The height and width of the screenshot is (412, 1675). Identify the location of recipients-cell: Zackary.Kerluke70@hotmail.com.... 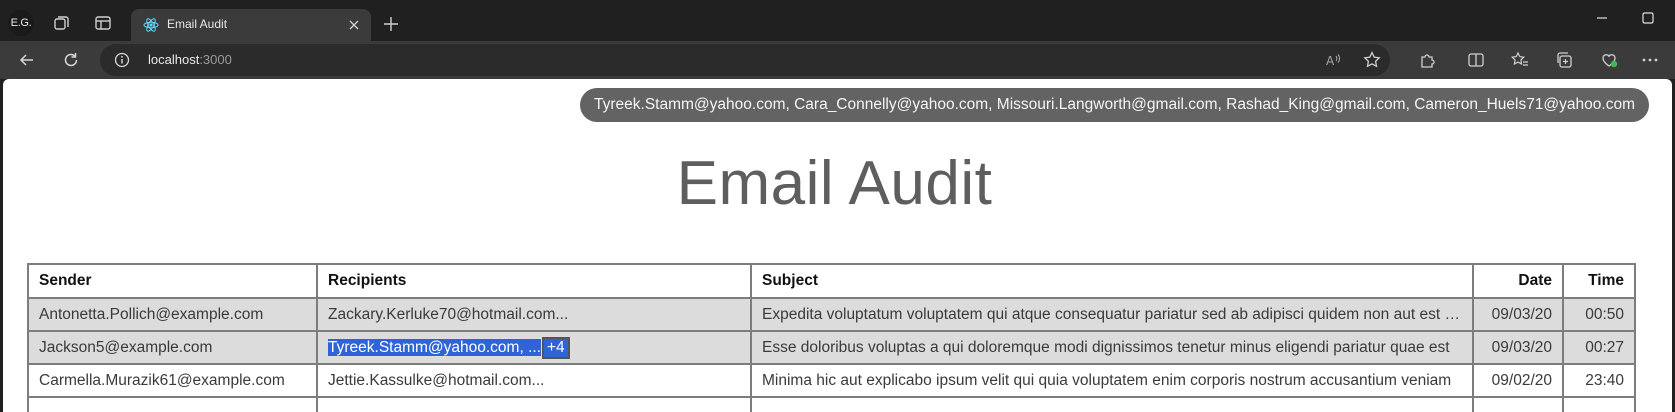
(534, 314).